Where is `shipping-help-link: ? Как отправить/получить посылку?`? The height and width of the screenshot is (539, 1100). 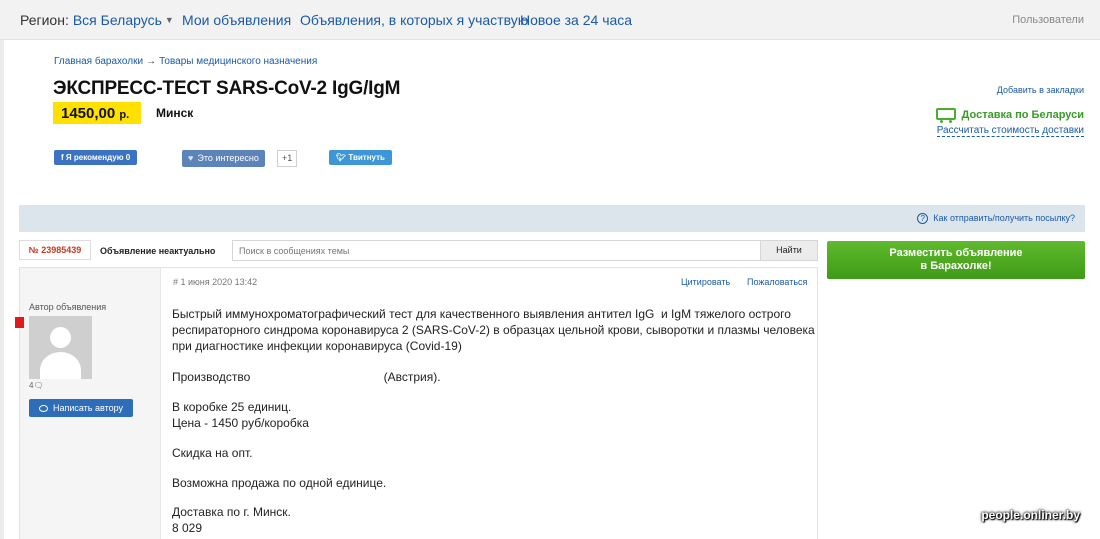 shipping-help-link: ? Как отправить/получить посылку? is located at coordinates (996, 218).